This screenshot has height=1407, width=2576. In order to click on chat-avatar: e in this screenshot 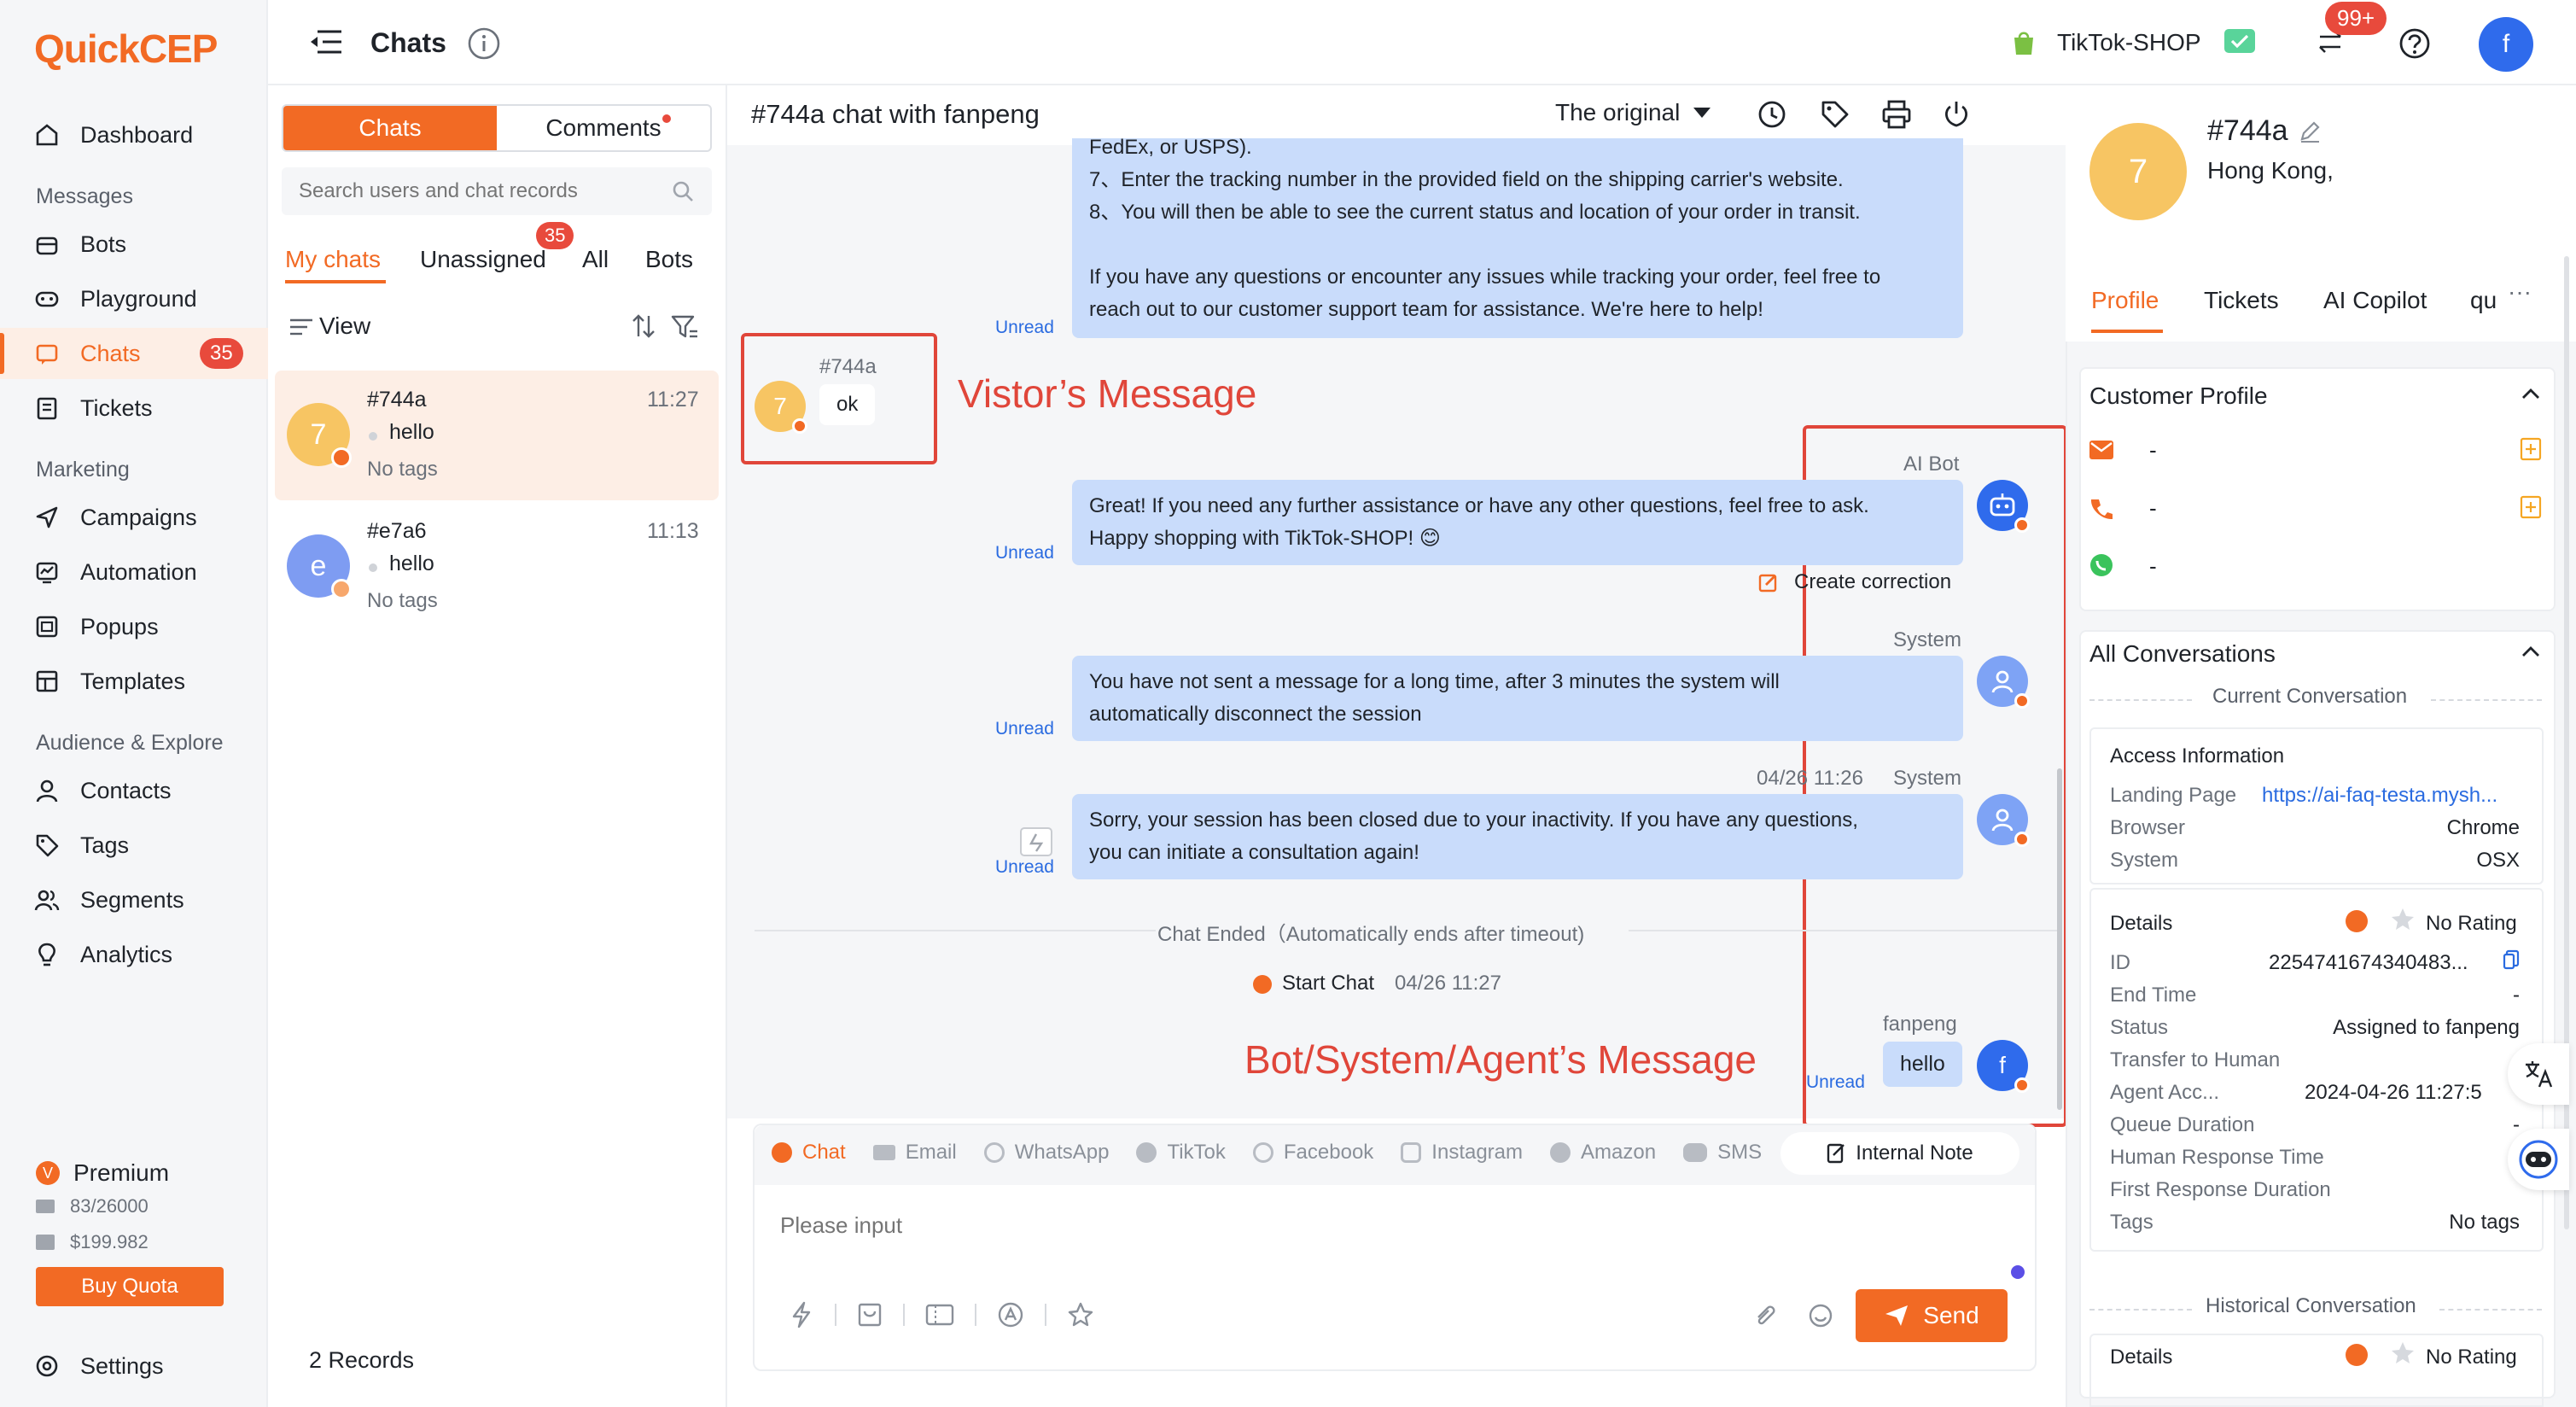, I will do `click(319, 566)`.